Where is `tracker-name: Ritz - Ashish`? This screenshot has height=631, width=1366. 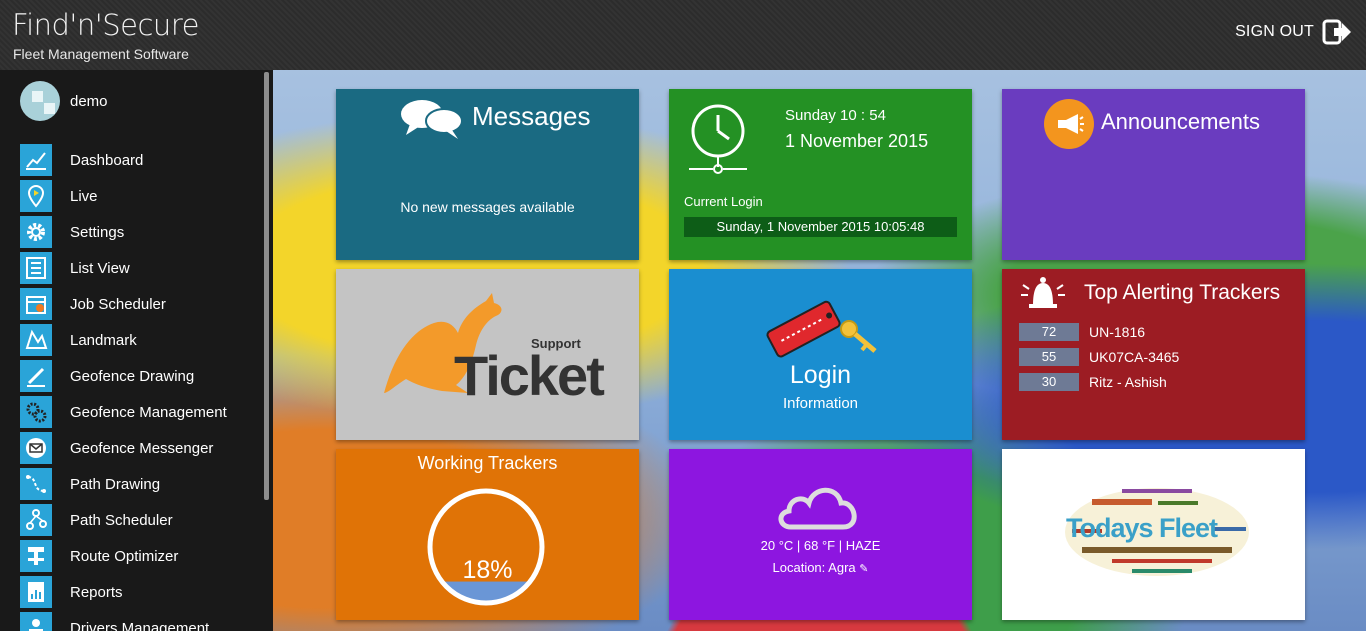
tracker-name: Ritz - Ashish is located at coordinates (1128, 382).